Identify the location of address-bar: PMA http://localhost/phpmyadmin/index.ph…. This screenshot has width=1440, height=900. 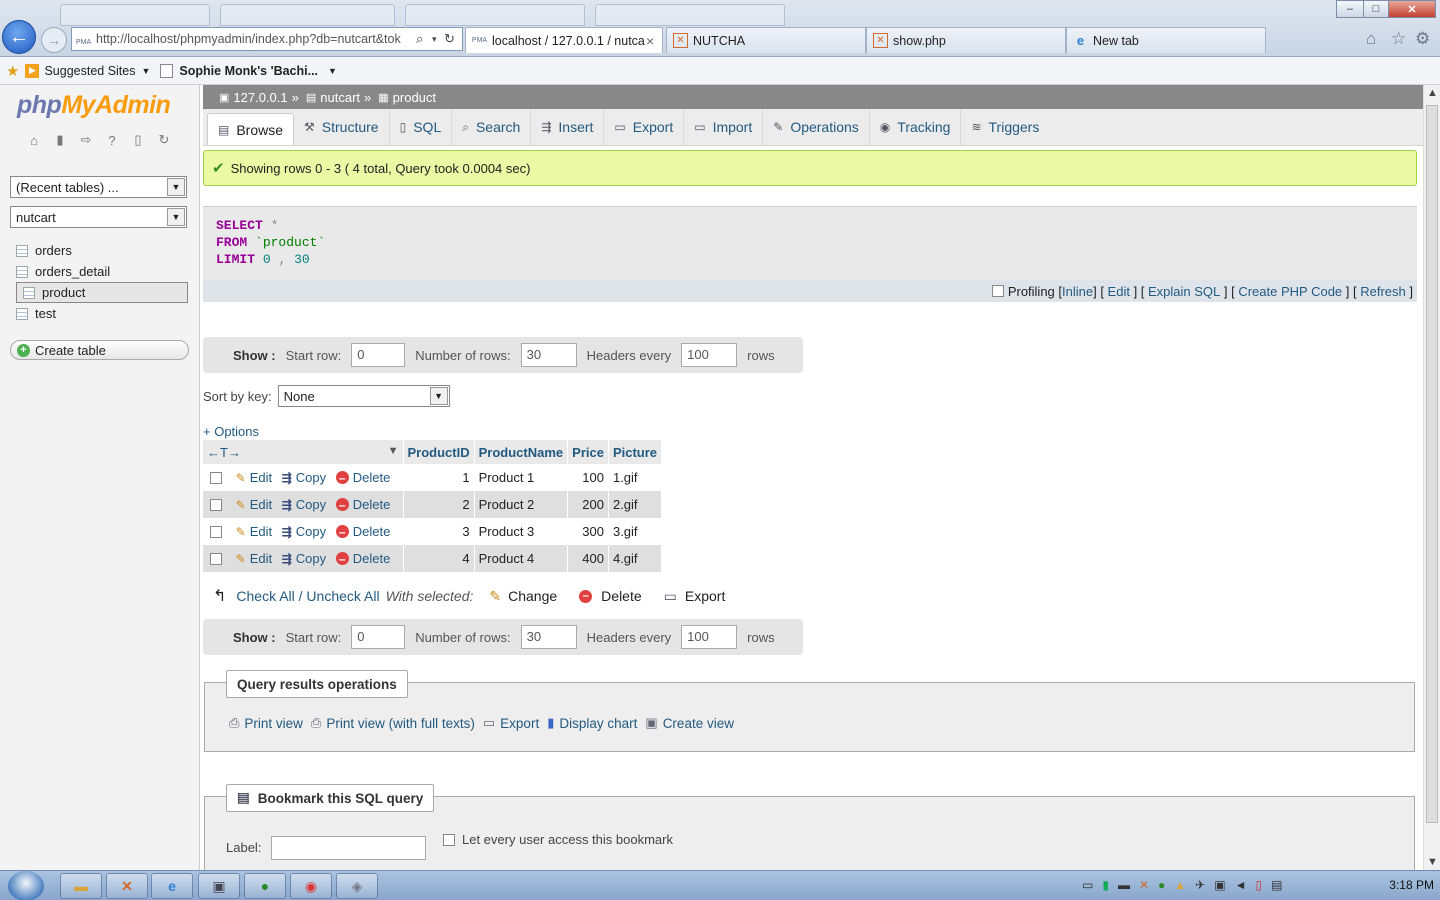
(267, 39).